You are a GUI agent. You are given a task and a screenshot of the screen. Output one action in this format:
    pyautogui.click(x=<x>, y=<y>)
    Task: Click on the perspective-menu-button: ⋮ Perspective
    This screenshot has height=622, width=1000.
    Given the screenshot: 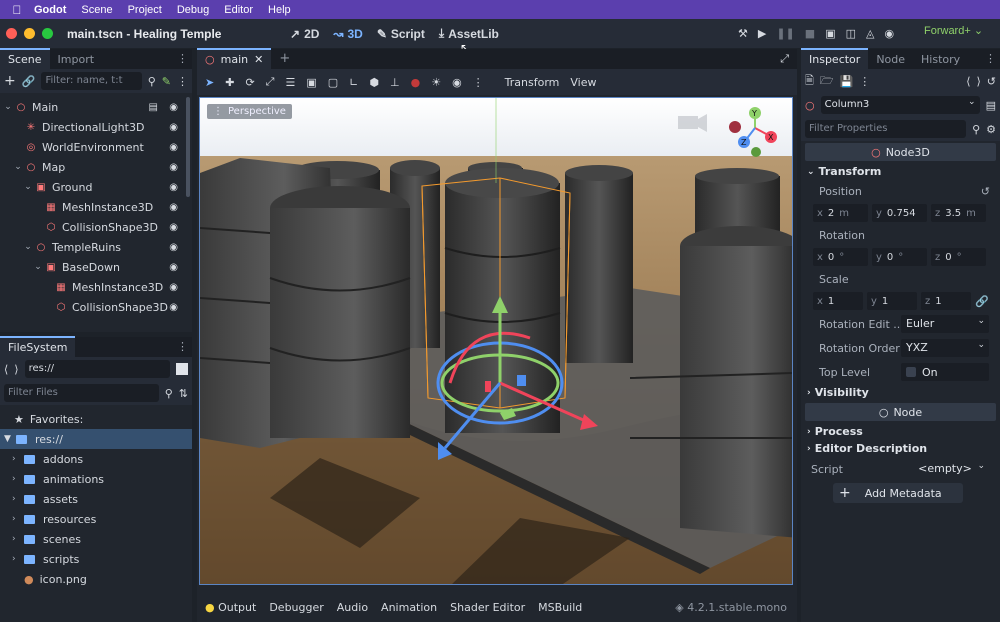 What is the action you would take?
    pyautogui.click(x=249, y=111)
    